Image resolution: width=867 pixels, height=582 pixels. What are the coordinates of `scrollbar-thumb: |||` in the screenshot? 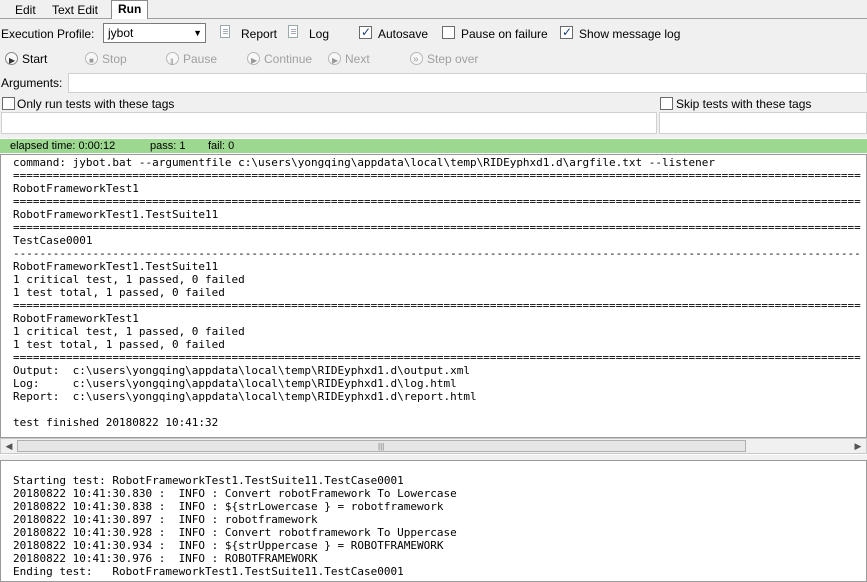 It's located at (381, 446).